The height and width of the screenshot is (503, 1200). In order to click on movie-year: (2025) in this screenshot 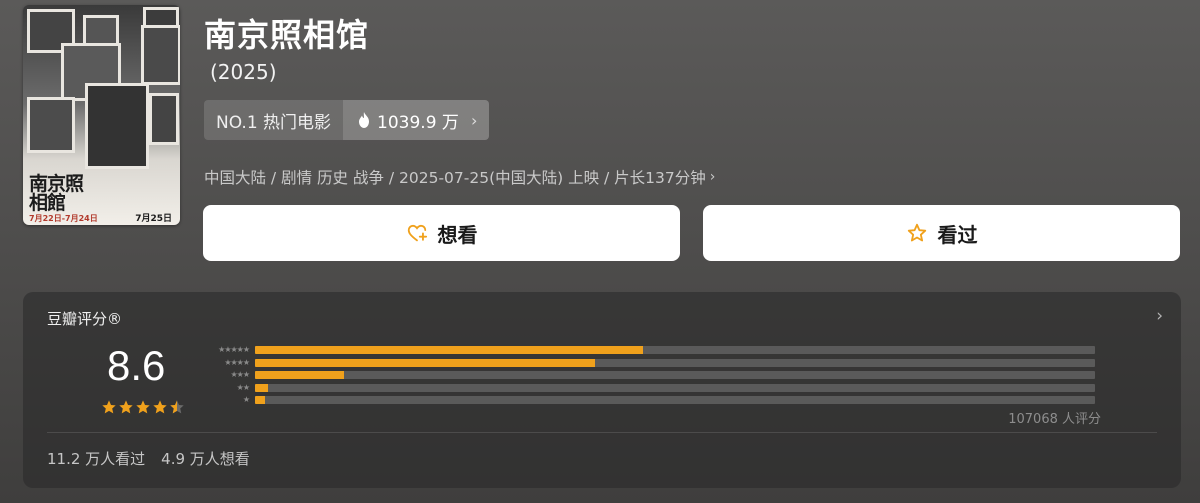, I will do `click(243, 72)`.